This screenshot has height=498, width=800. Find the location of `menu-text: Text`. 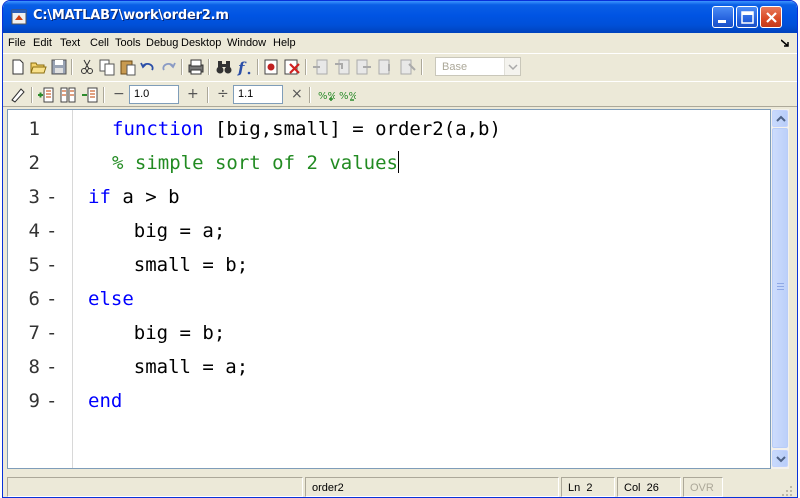

menu-text: Text is located at coordinates (70, 43).